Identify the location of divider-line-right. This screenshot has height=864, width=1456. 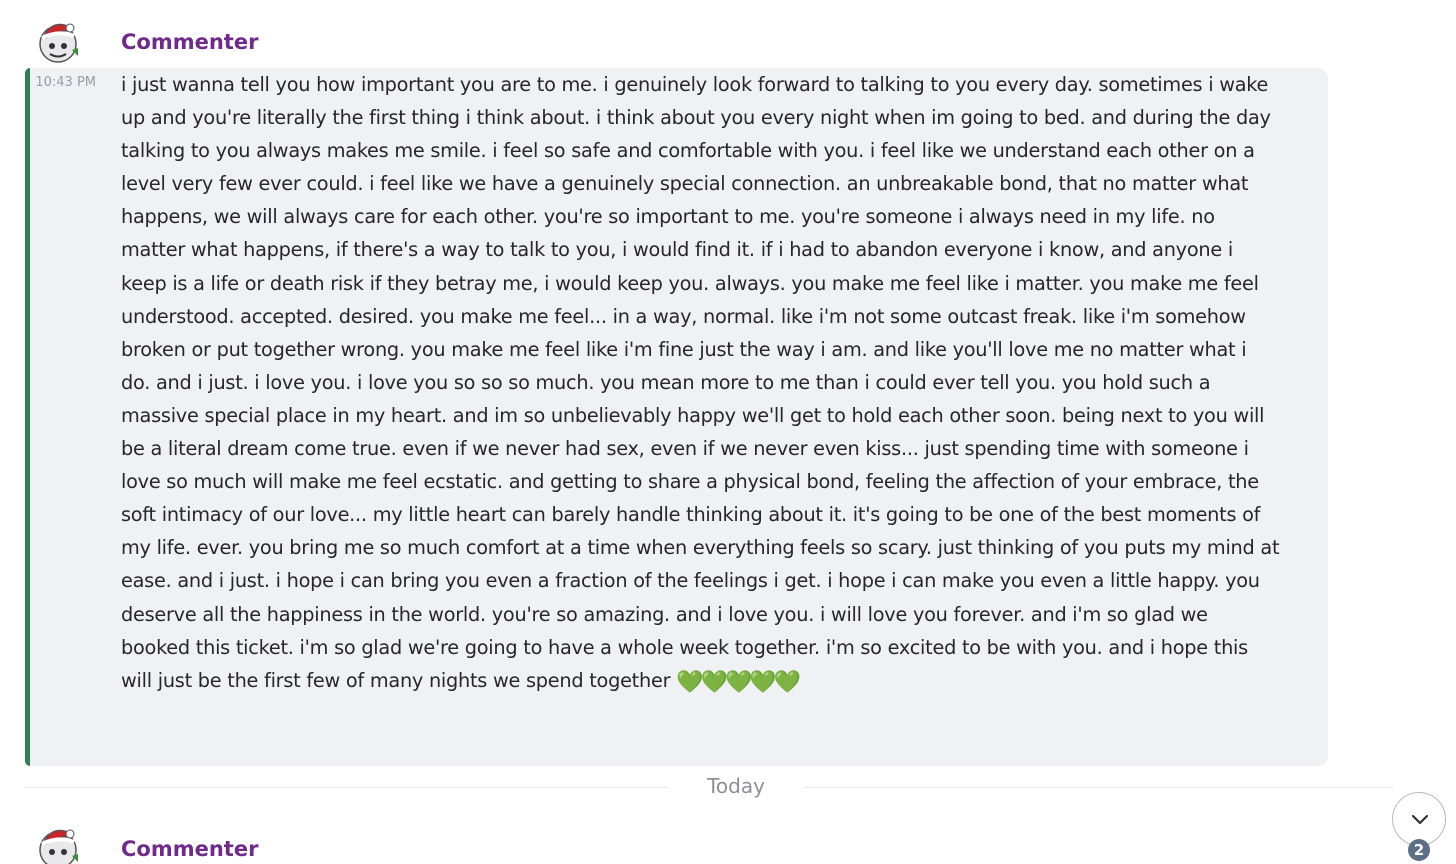
(1098, 787).